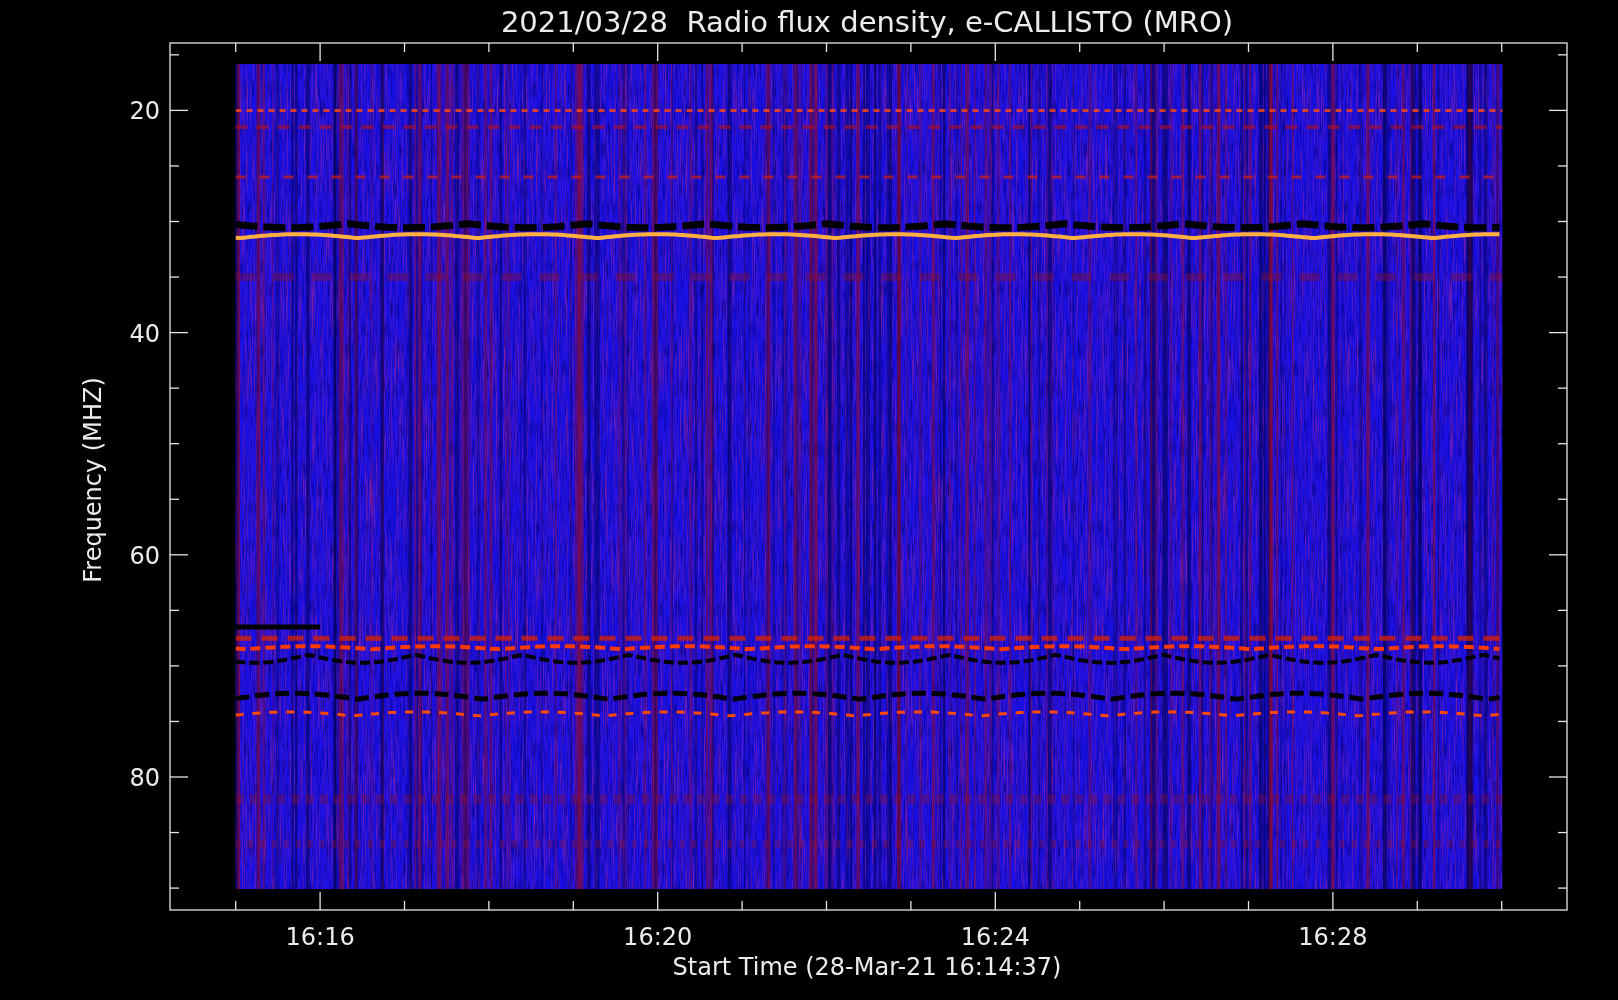  I want to click on x-tick-label: 16:28, so click(1333, 937).